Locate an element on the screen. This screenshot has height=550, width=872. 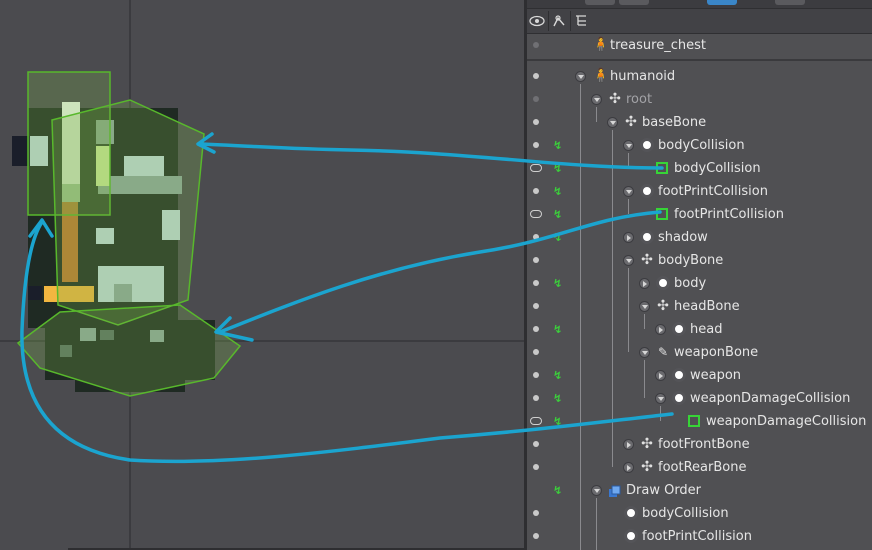
tree-row-footfrontbone: ✣ footFrontBone is located at coordinates (699, 444).